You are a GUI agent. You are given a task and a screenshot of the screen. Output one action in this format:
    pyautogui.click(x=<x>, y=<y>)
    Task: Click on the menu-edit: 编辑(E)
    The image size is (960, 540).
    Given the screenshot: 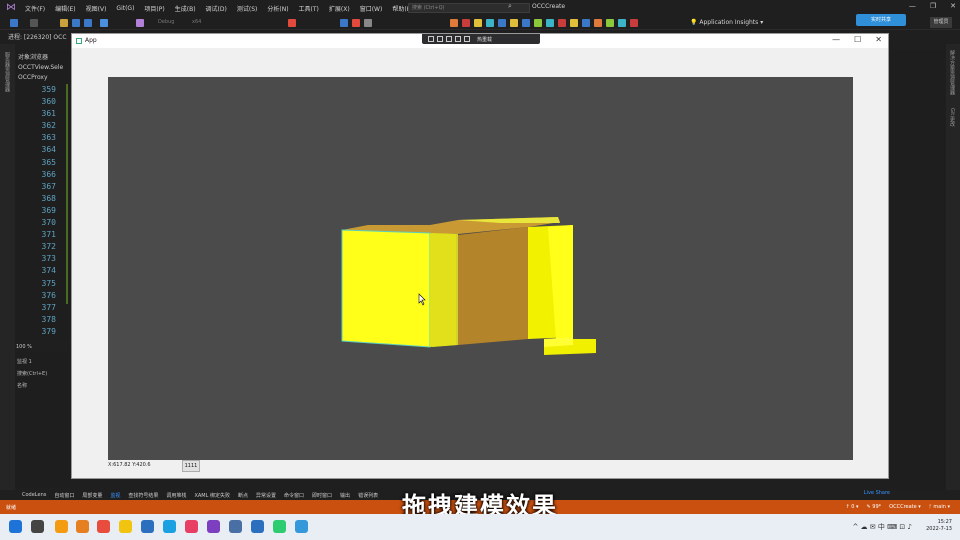 What is the action you would take?
    pyautogui.click(x=65, y=8)
    